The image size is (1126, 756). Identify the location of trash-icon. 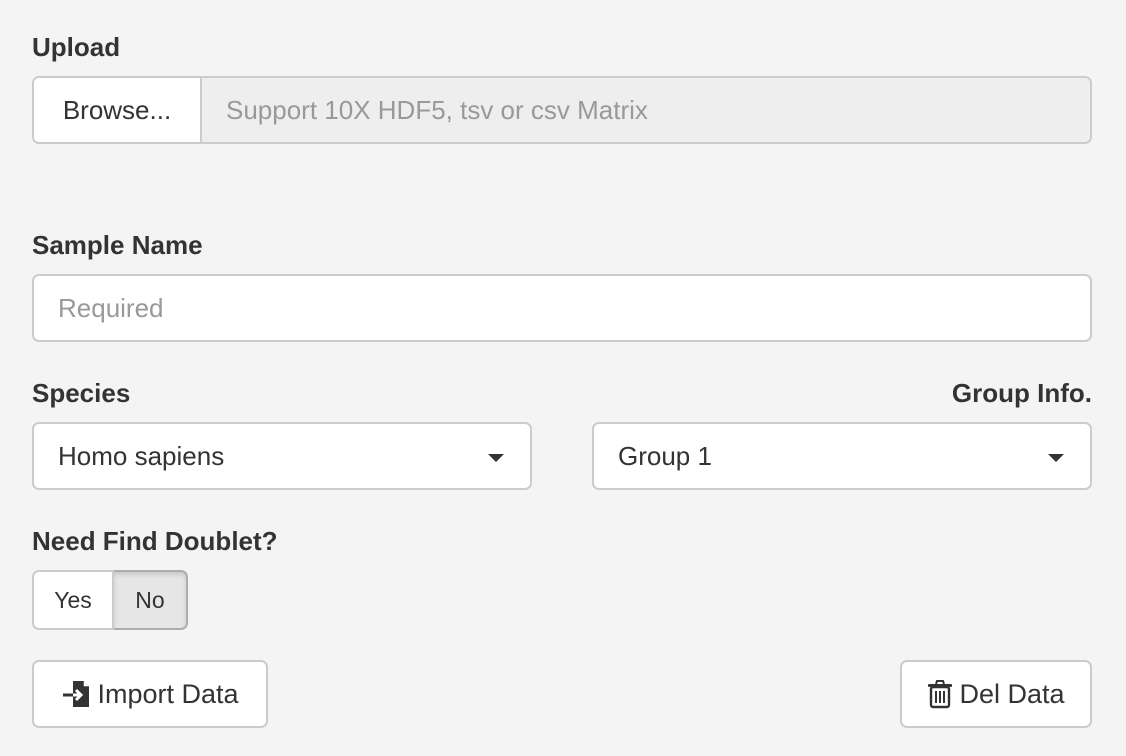
(940, 694).